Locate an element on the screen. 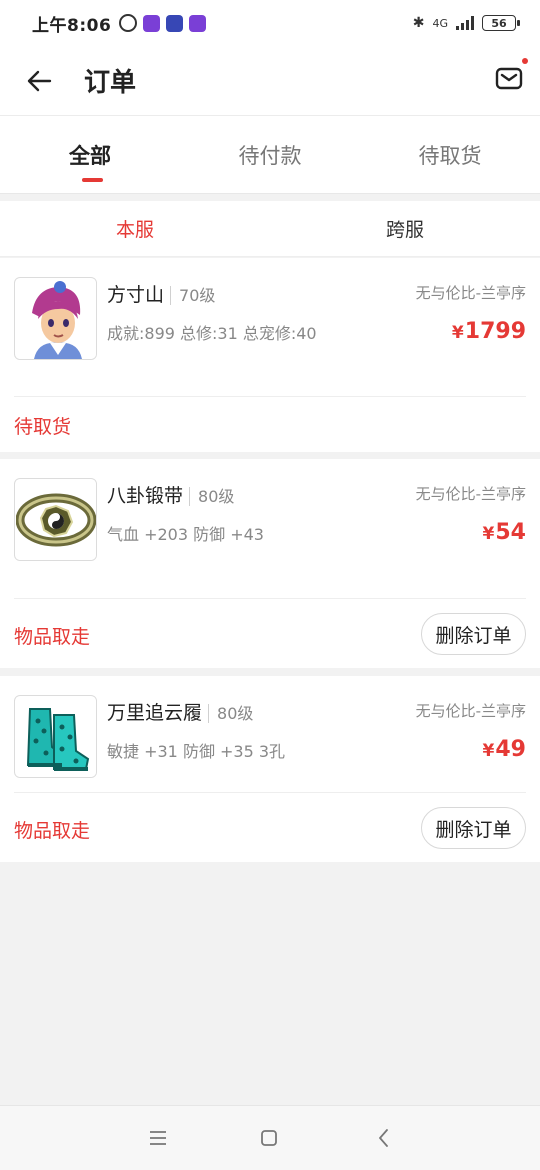  item-price: ¥54 is located at coordinates (504, 532).